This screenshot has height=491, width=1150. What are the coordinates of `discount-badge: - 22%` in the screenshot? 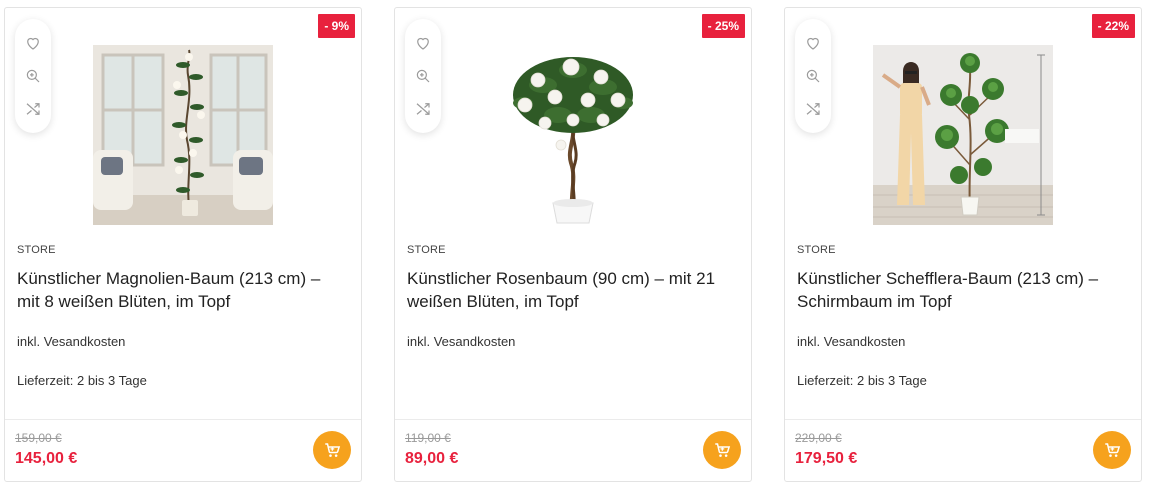 It's located at (1113, 26).